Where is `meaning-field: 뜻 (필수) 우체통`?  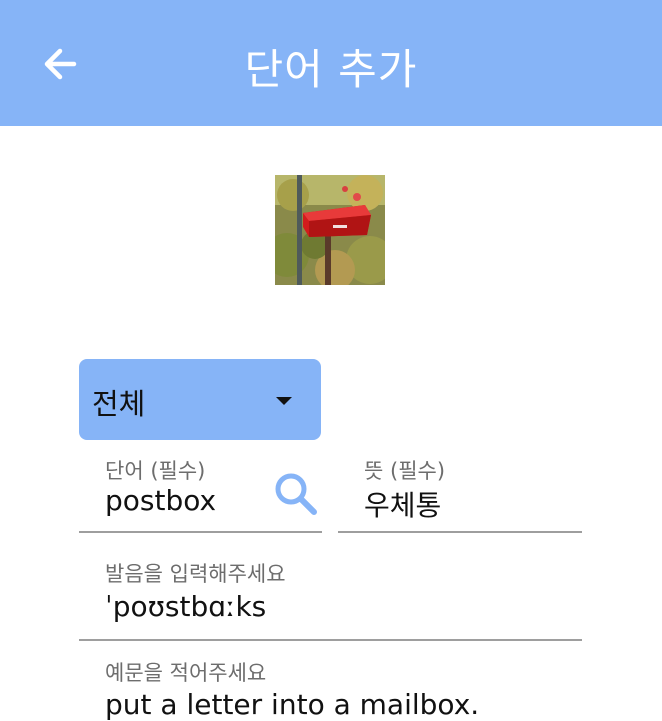
meaning-field: 뜻 (필수) 우체통 is located at coordinates (460, 491).